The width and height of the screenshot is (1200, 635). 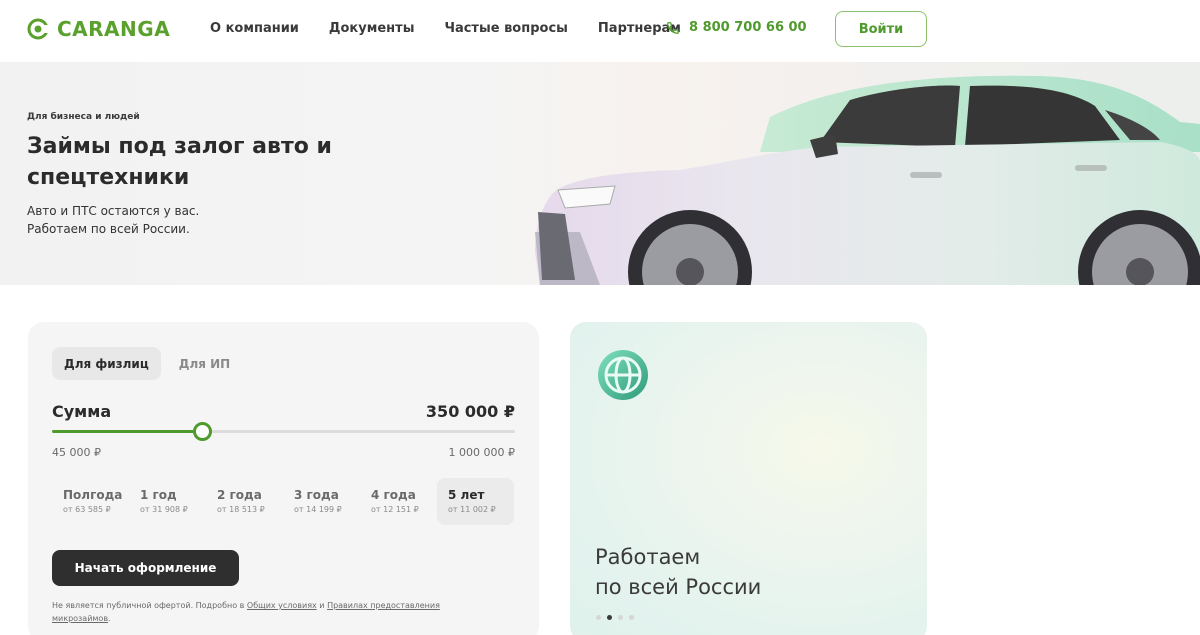 I want to click on sum-slider, so click(x=283, y=431).